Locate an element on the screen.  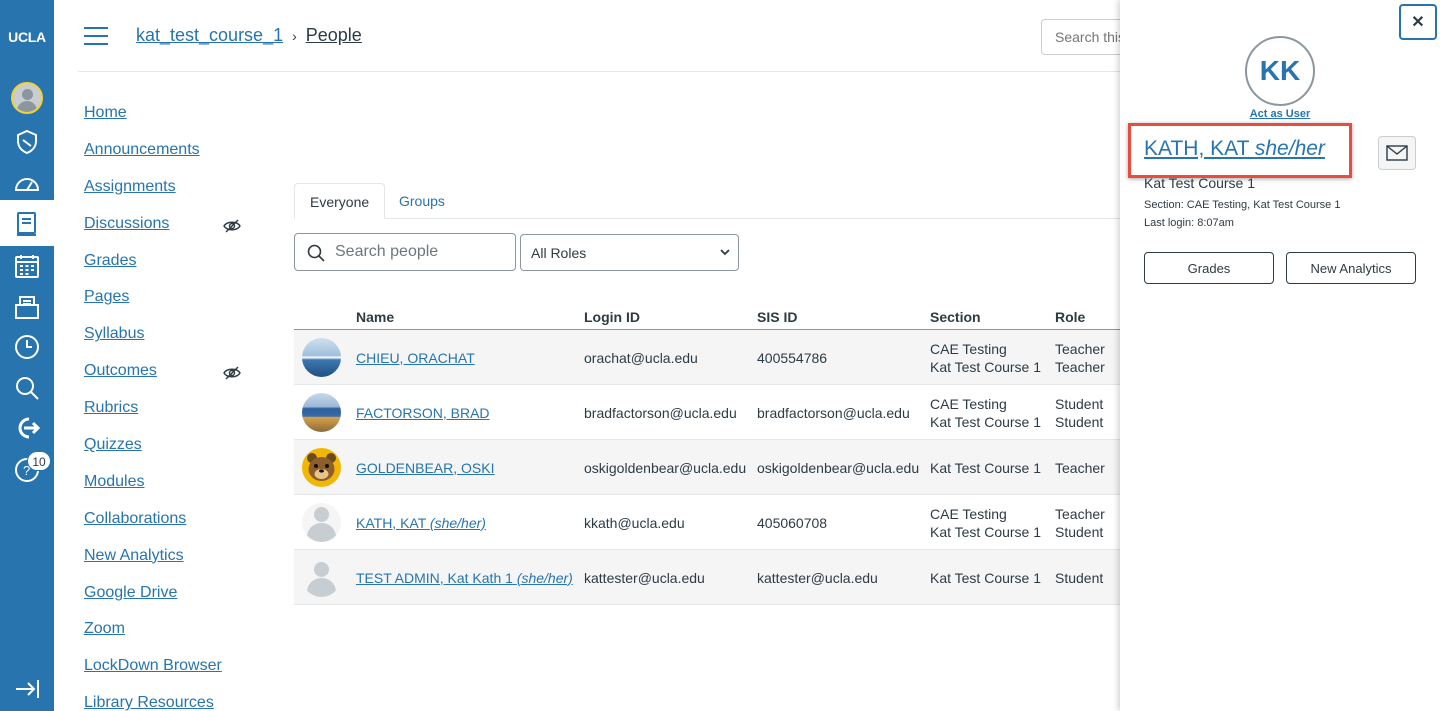
grades-button: Grades is located at coordinates (1209, 268).